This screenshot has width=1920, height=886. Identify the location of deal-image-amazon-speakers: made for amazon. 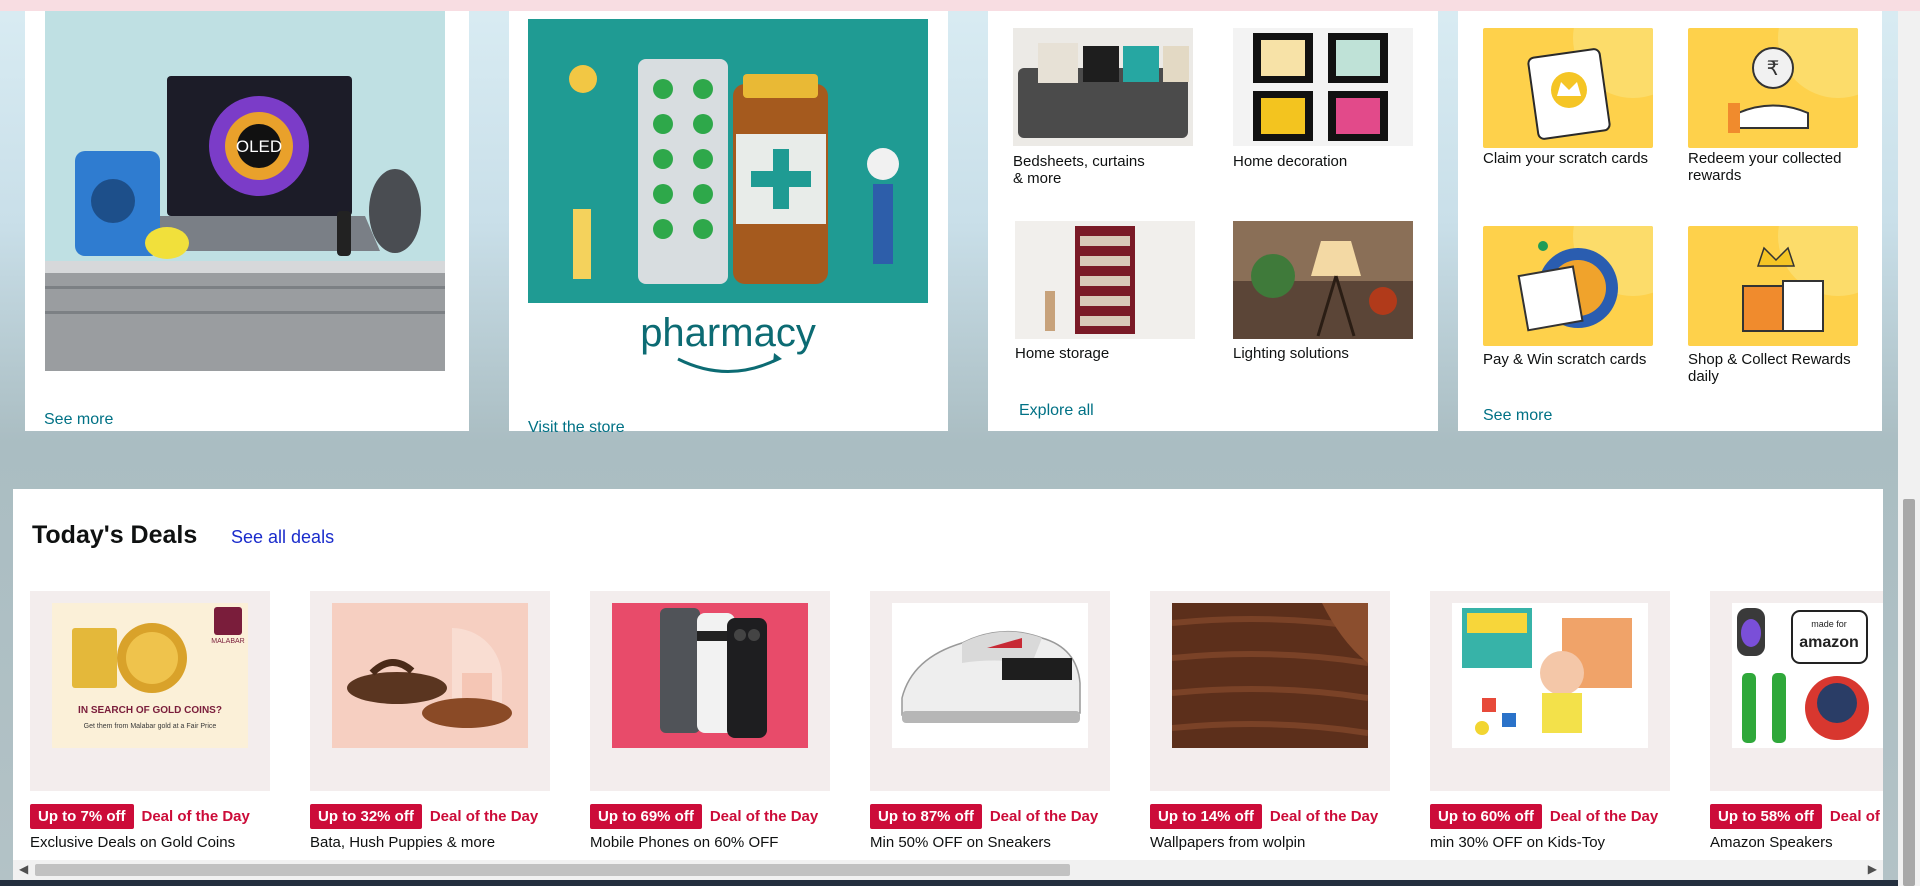
(1796, 691).